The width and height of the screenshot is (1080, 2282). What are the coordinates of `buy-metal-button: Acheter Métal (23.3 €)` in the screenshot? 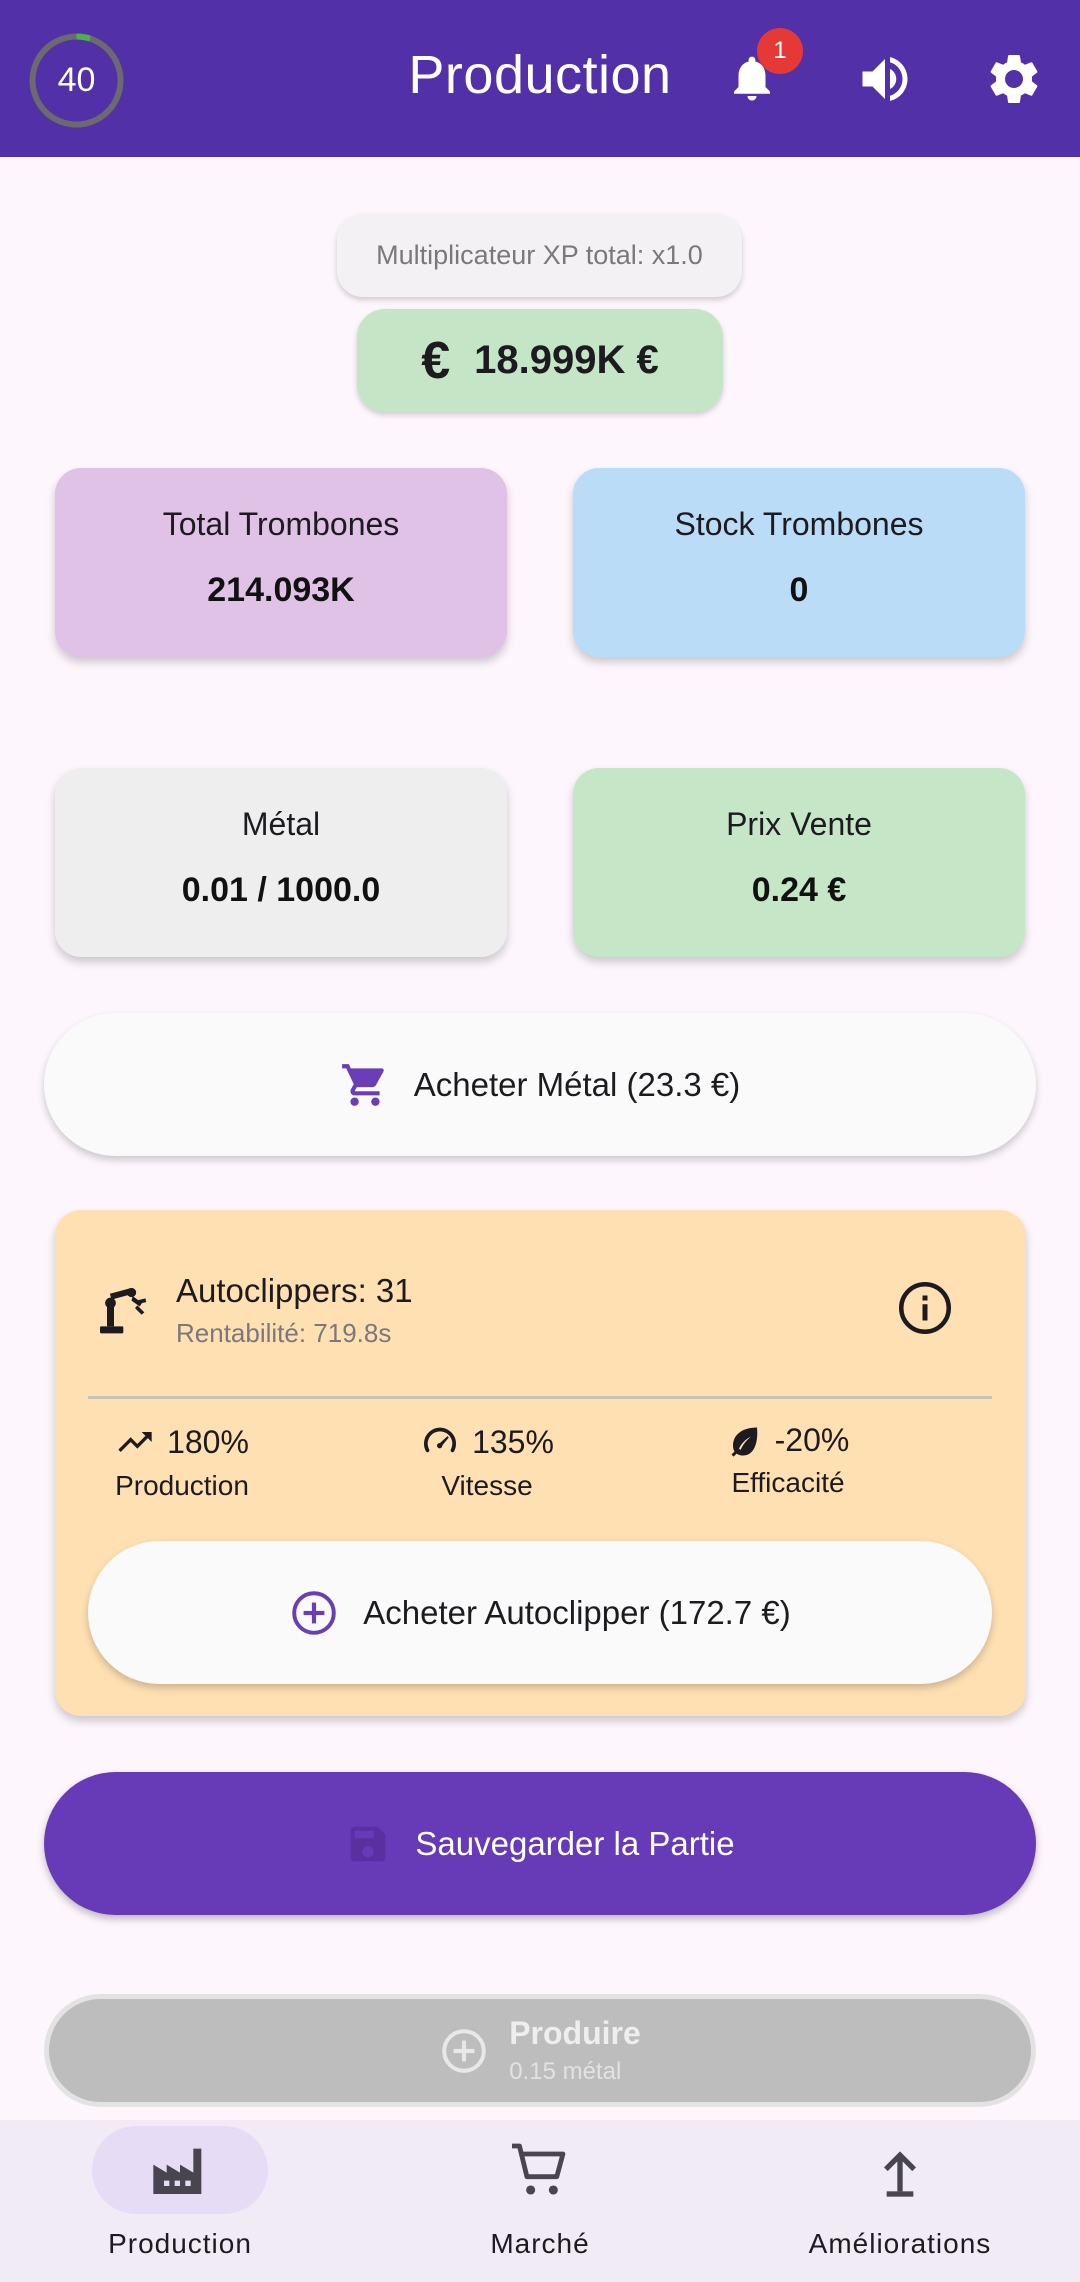 It's located at (540, 1084).